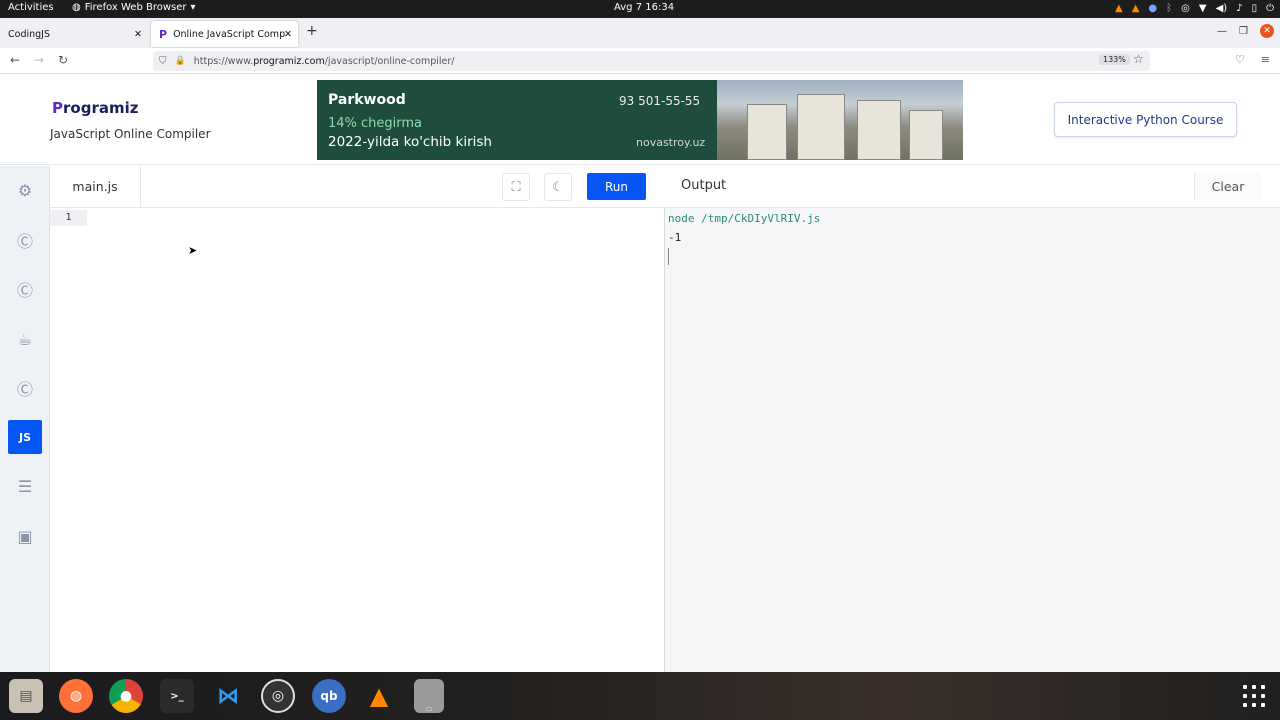 The image size is (1280, 720). What do you see at coordinates (1267, 31) in the screenshot?
I see `close-window-icon: ✕` at bounding box center [1267, 31].